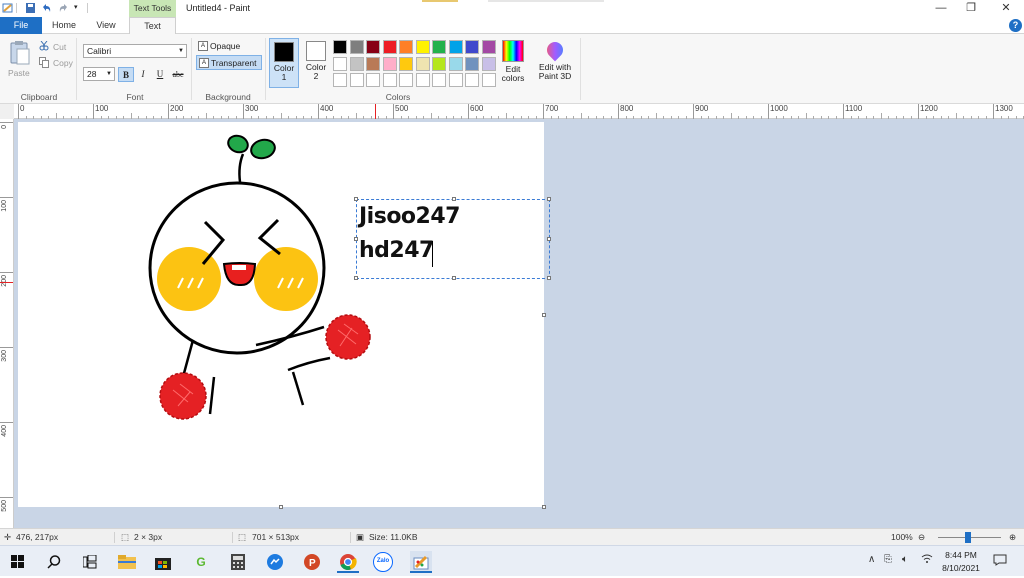  What do you see at coordinates (59, 47) in the screenshot?
I see `cut-button: Cut` at bounding box center [59, 47].